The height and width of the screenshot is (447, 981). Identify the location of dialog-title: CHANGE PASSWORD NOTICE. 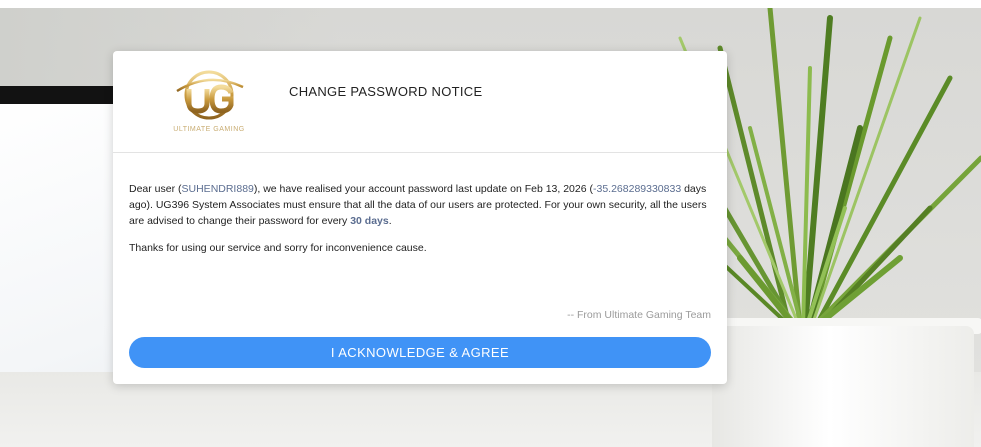
(386, 91).